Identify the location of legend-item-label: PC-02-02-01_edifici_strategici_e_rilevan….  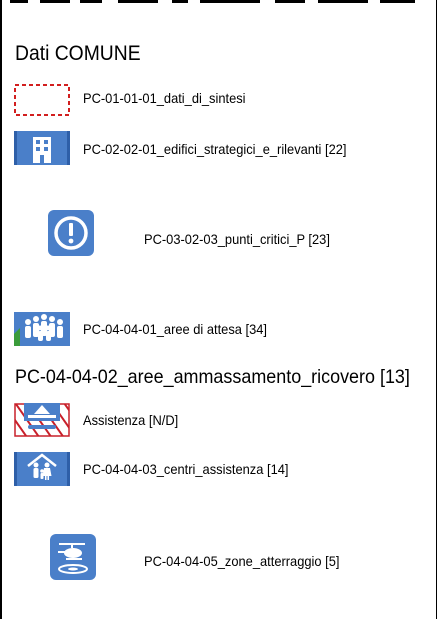
(215, 149).